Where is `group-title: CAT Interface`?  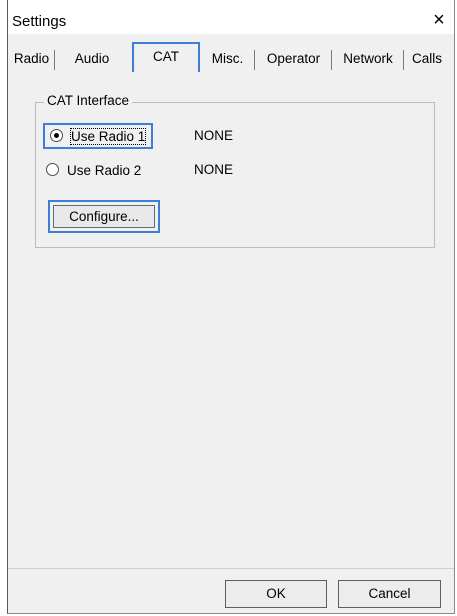
group-title: CAT Interface is located at coordinates (88, 100).